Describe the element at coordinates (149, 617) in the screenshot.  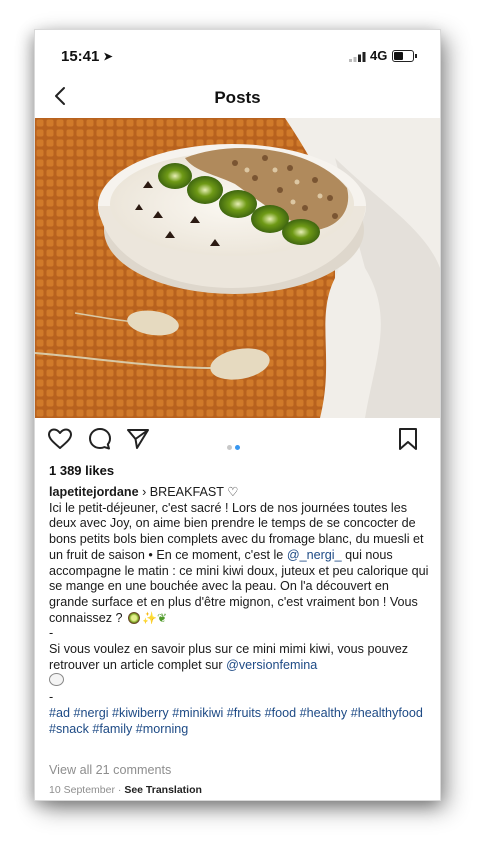
I see `sparkles-emoji-icon: ✨` at that location.